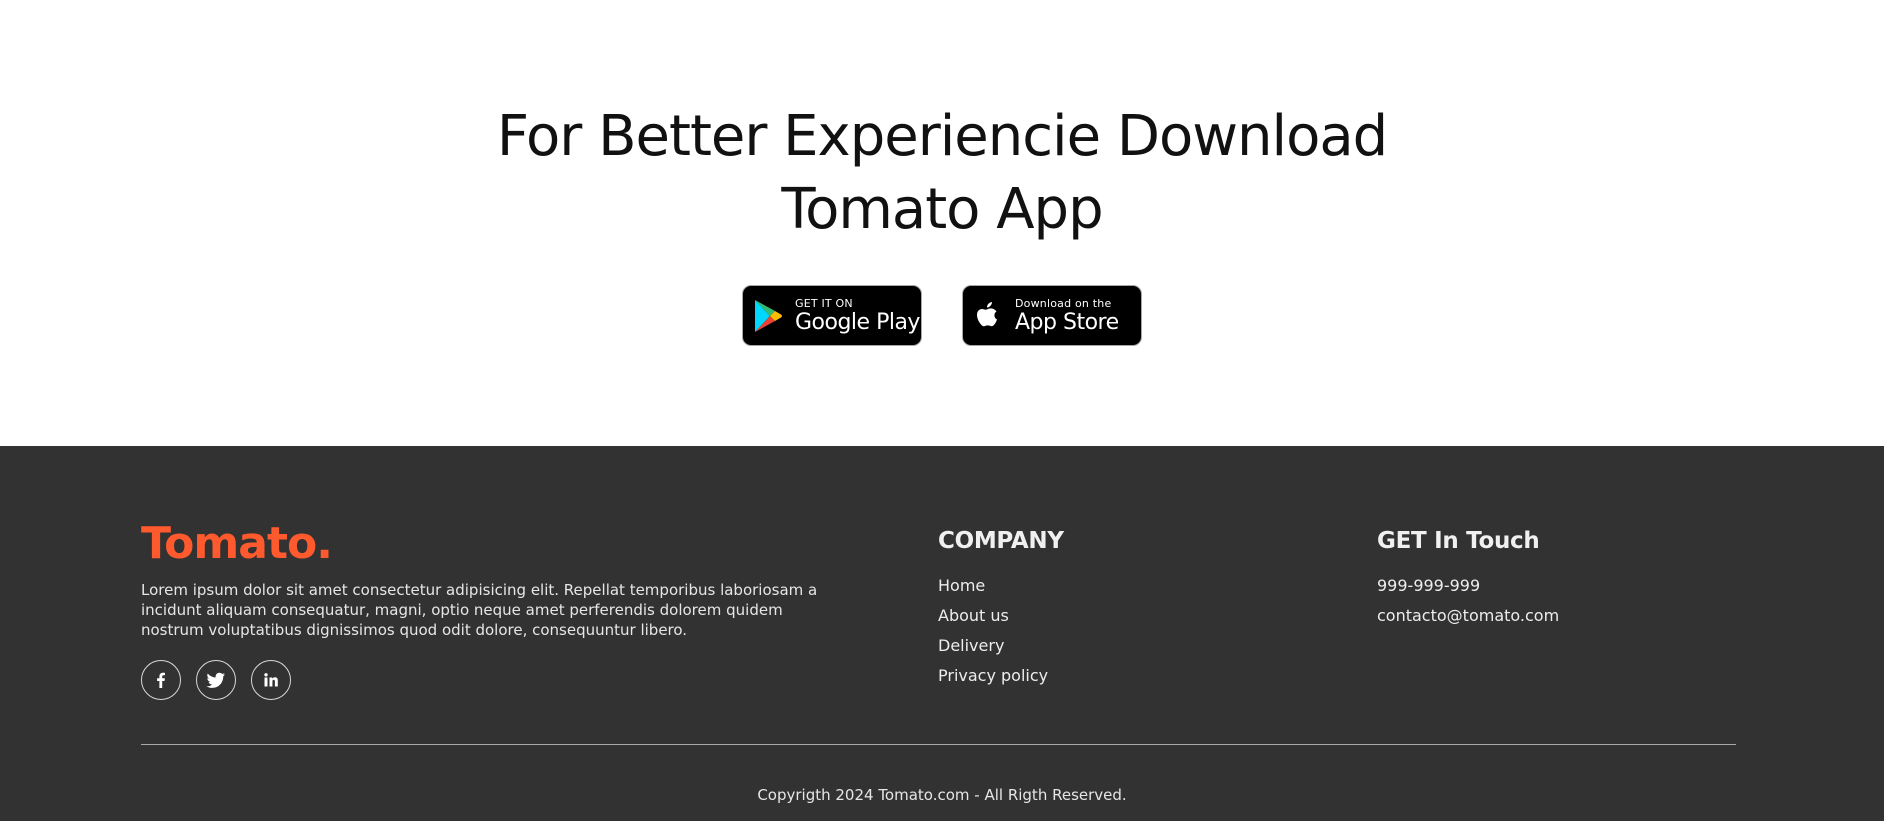  Describe the element at coordinates (993, 676) in the screenshot. I see `footer-link-privacy: Privacy policy` at that location.